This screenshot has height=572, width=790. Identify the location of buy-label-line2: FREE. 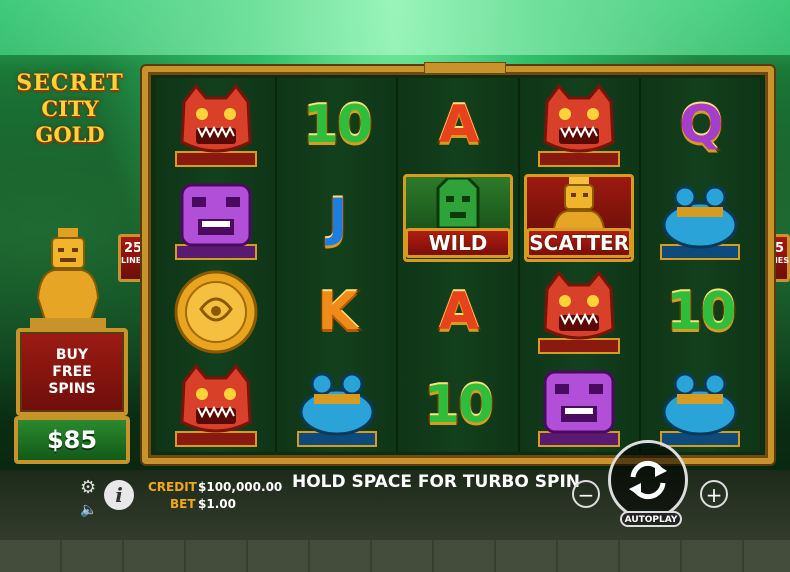
(72, 371).